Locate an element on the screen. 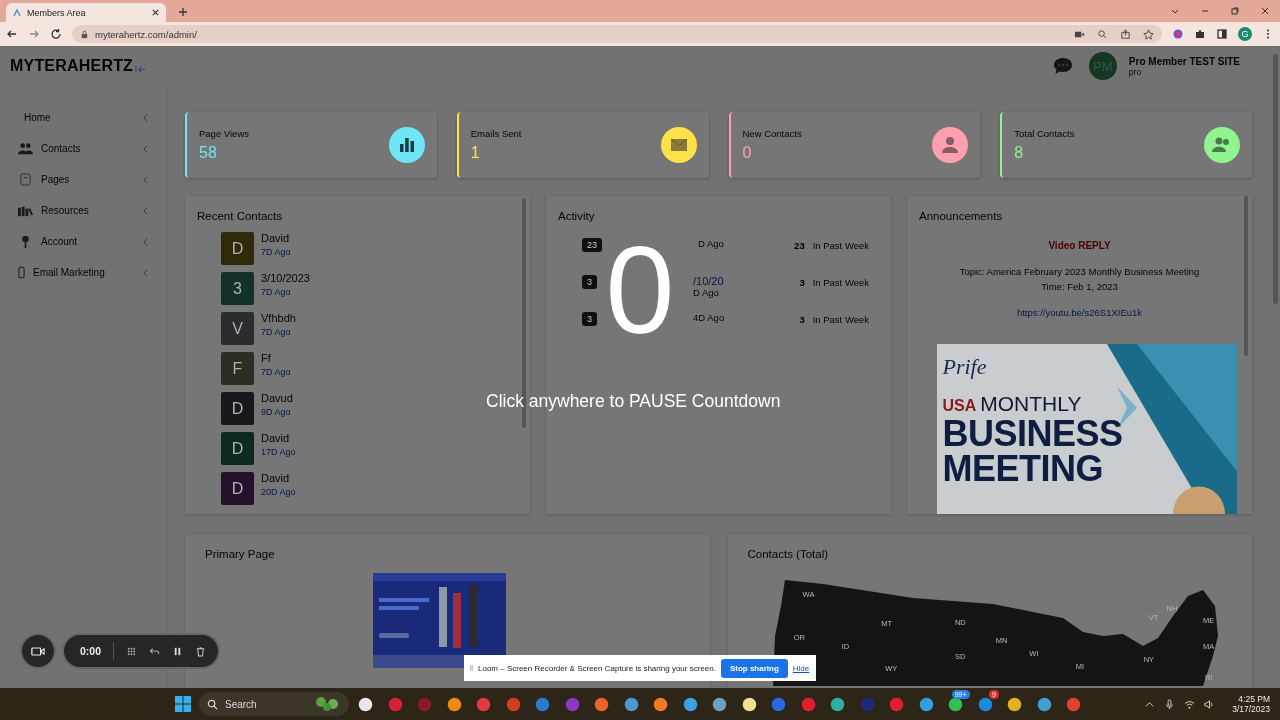 The height and width of the screenshot is (720, 1280). address-bar: myterahertz.com/admin/ is located at coordinates (617, 34).